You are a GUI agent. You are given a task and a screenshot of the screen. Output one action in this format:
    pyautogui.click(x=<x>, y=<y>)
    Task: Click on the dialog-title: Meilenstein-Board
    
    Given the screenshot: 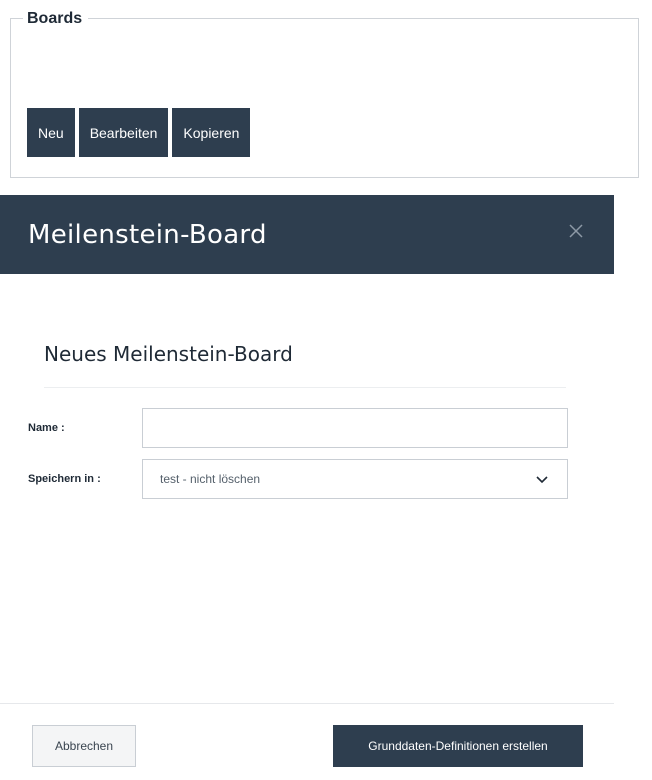 What is the action you would take?
    pyautogui.click(x=147, y=235)
    